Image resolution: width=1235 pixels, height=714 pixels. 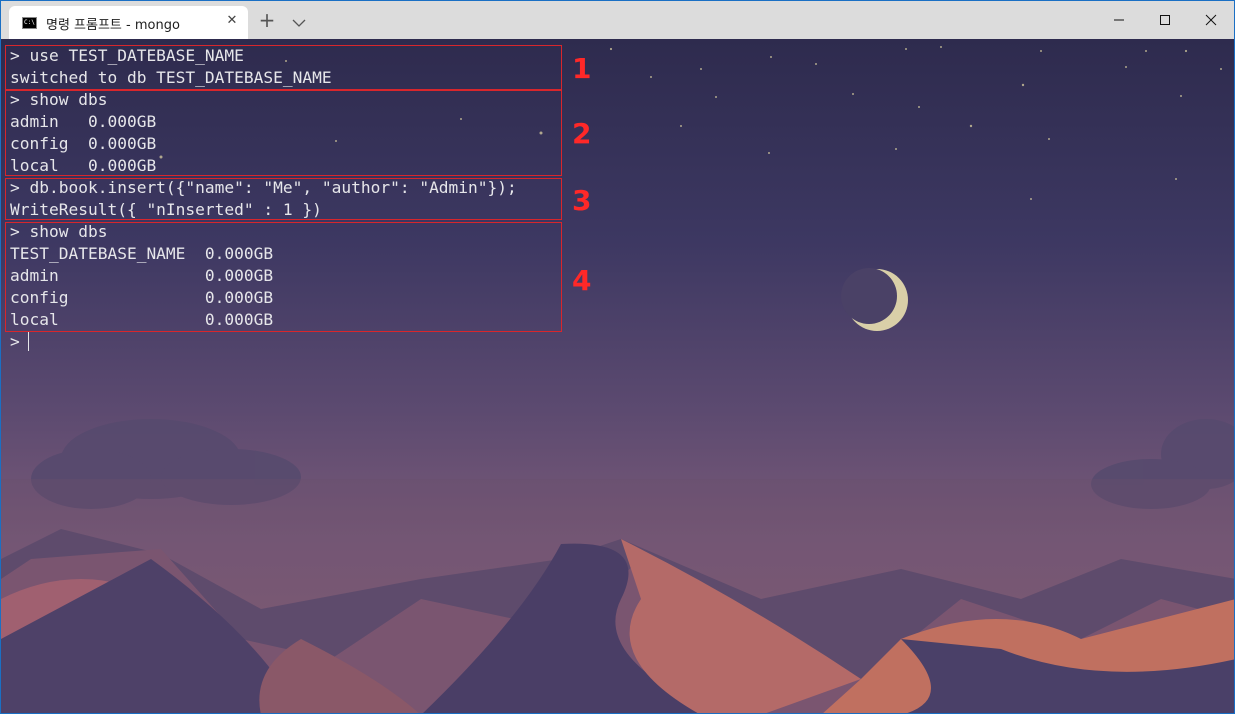 I want to click on tab-mongo: C:\ 명령 프롬프트 - mongo ✕, so click(x=128, y=22).